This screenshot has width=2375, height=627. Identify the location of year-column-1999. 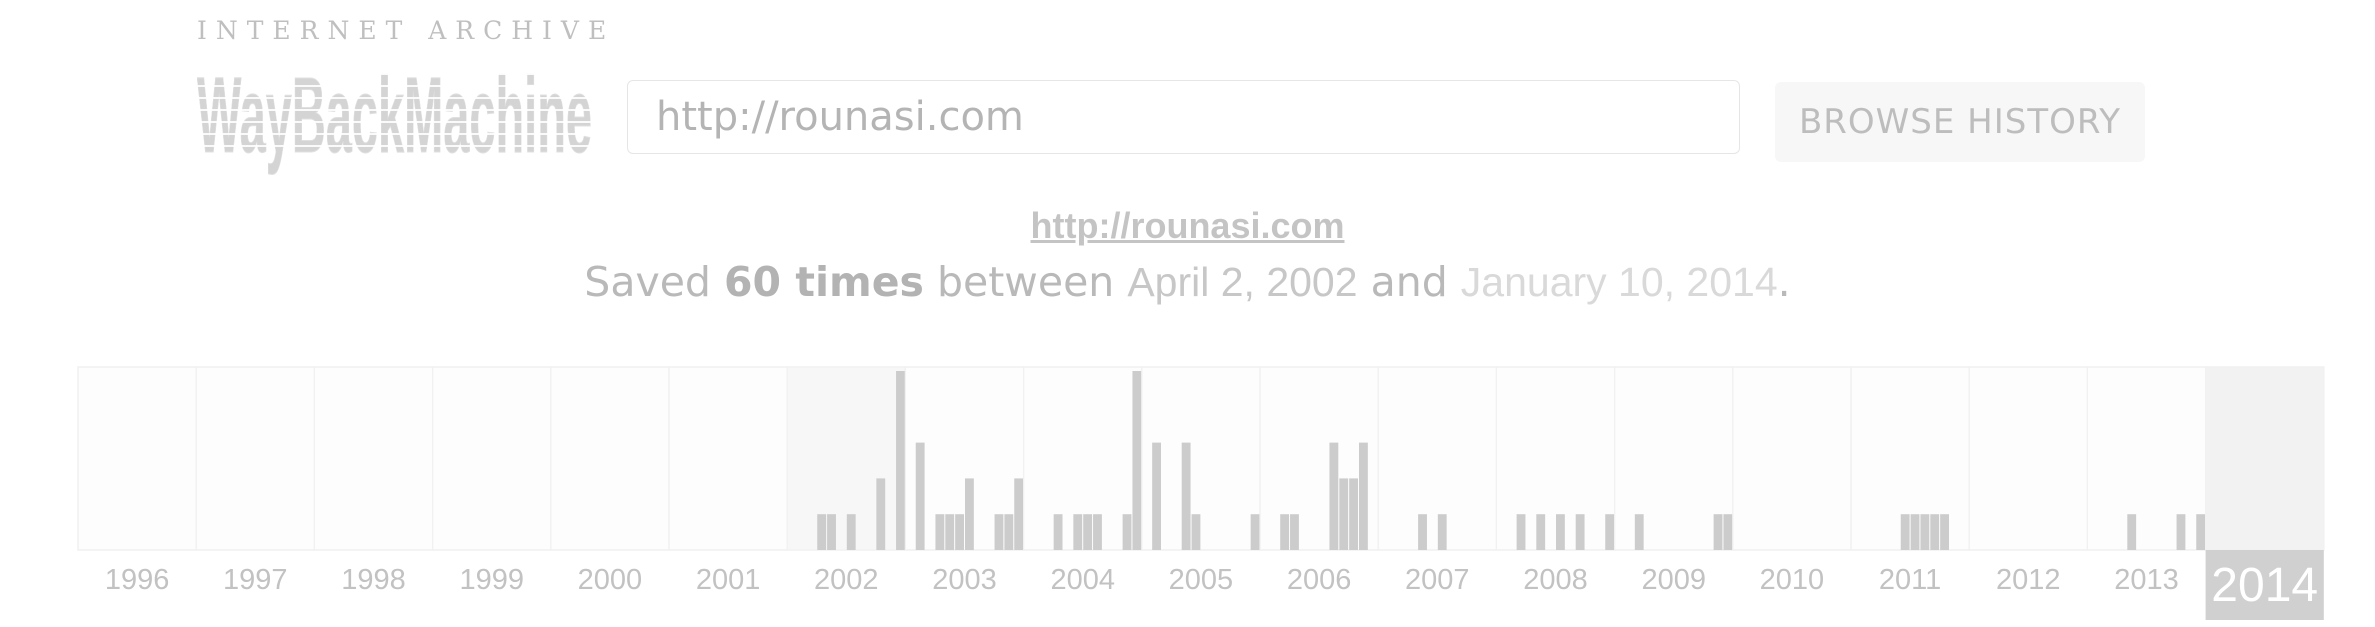
(492, 458).